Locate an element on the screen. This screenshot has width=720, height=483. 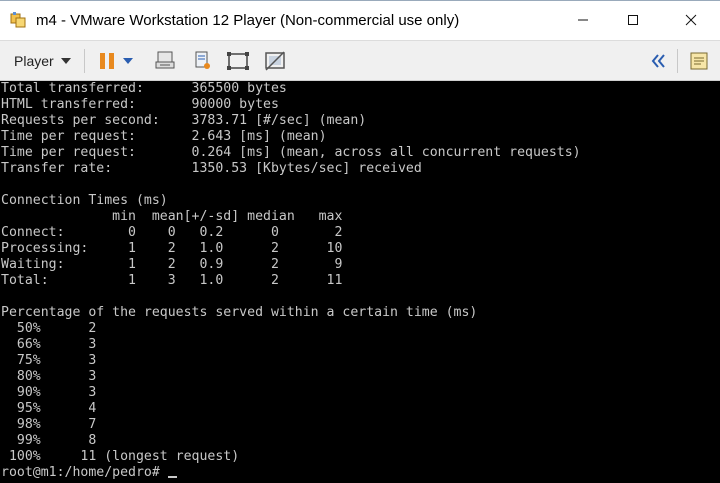
minimize-icon is located at coordinates (583, 20).